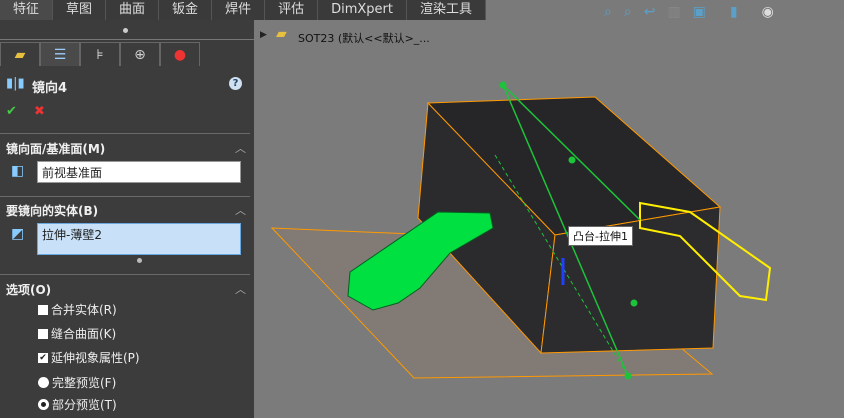 The width and height of the screenshot is (844, 418). I want to click on hide-show-icon: ◉, so click(768, 12).